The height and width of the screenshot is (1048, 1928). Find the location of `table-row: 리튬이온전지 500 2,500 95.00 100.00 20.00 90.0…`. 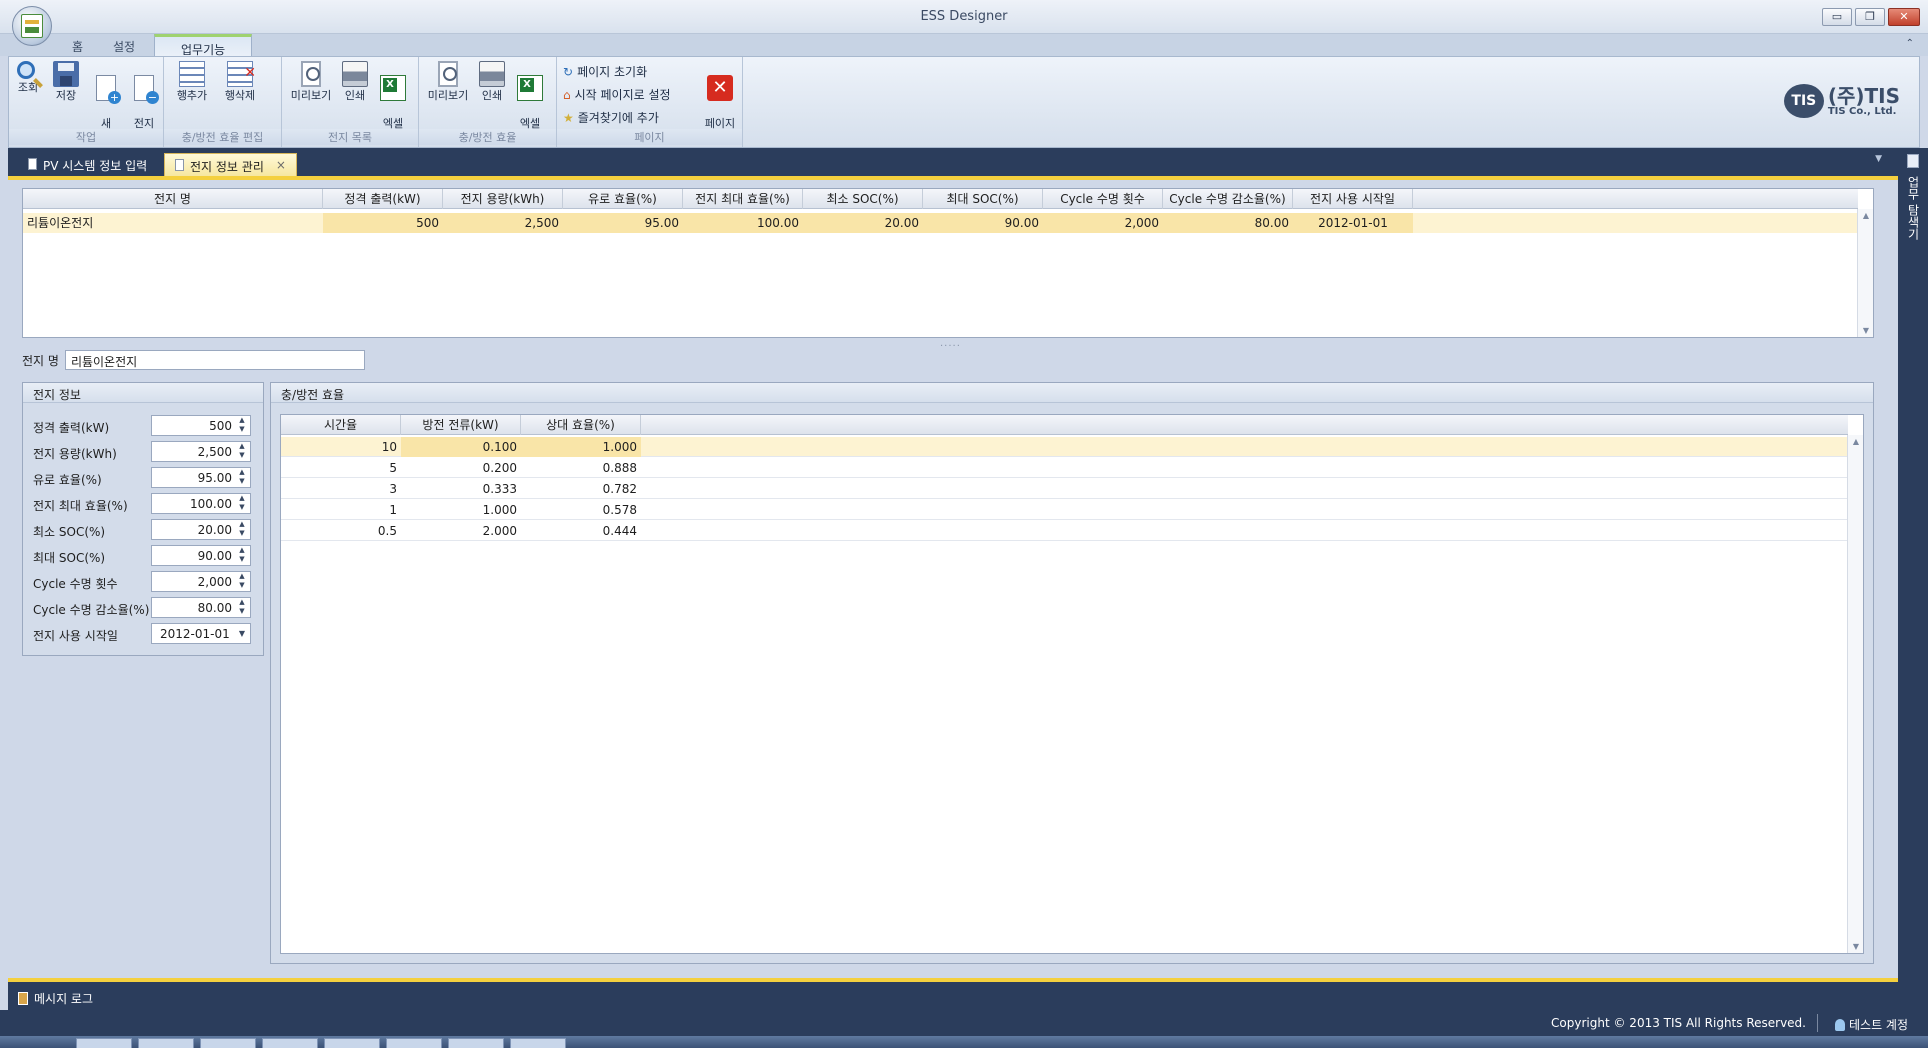

table-row: 리튬이온전지 500 2,500 95.00 100.00 20.00 90.0… is located at coordinates (940, 223).